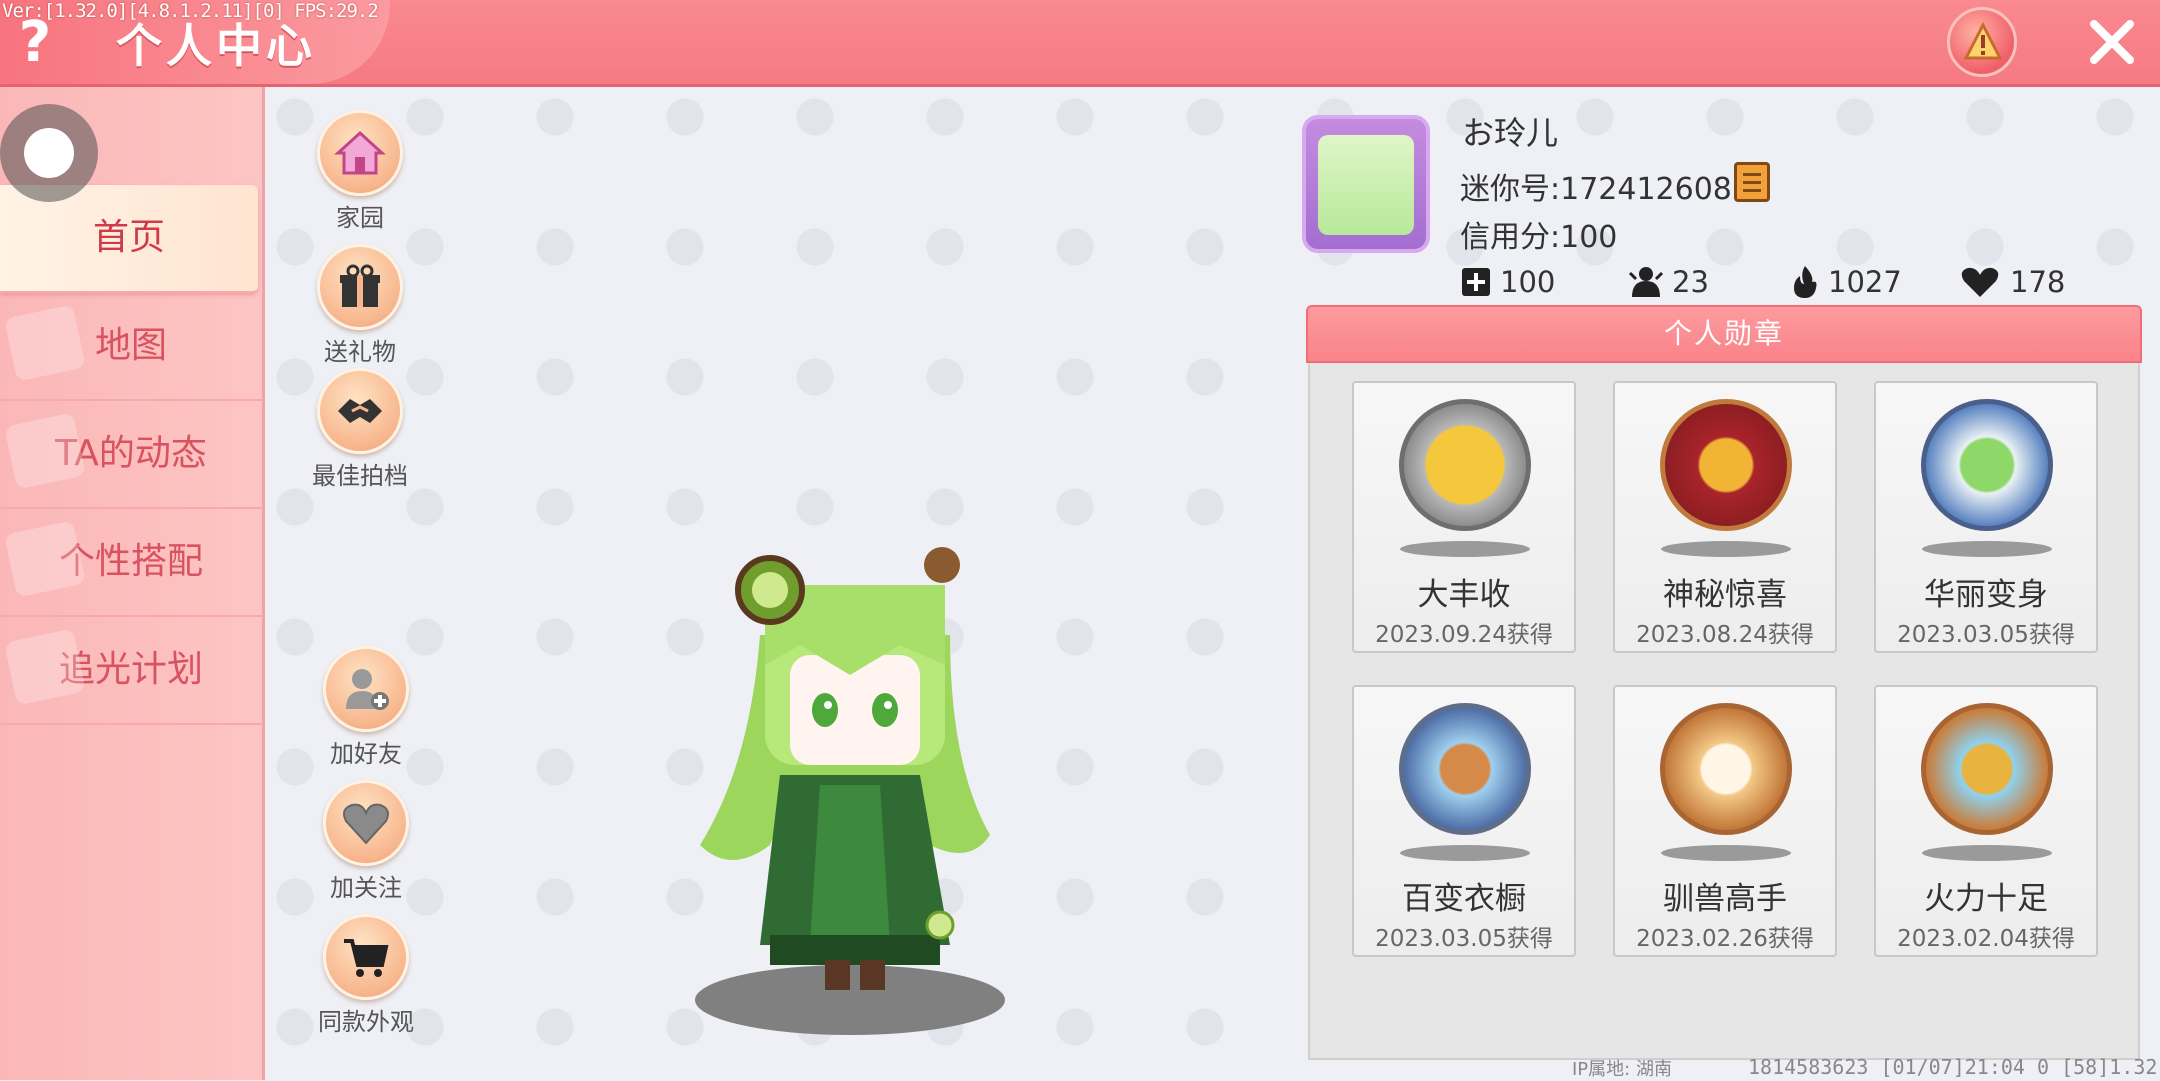 The image size is (2160, 1081). What do you see at coordinates (1622, 1069) in the screenshot?
I see `ip-location: IP属地: 湖南` at bounding box center [1622, 1069].